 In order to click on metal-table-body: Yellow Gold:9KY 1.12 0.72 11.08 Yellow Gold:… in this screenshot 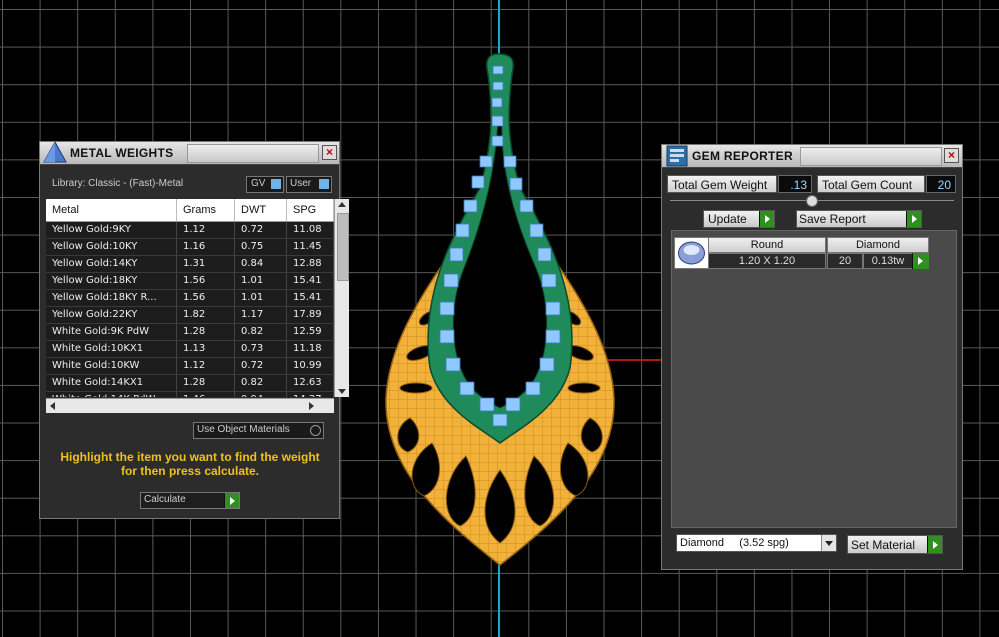, I will do `click(190, 309)`.